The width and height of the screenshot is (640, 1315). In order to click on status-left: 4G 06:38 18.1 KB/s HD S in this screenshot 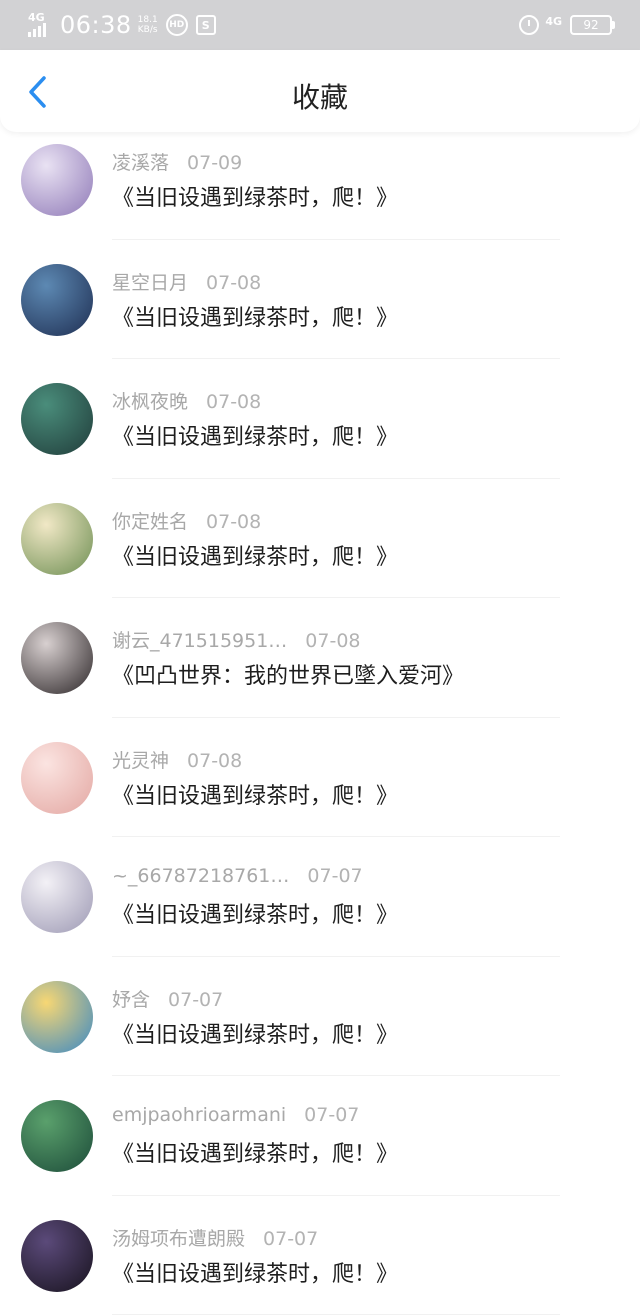, I will do `click(122, 25)`.